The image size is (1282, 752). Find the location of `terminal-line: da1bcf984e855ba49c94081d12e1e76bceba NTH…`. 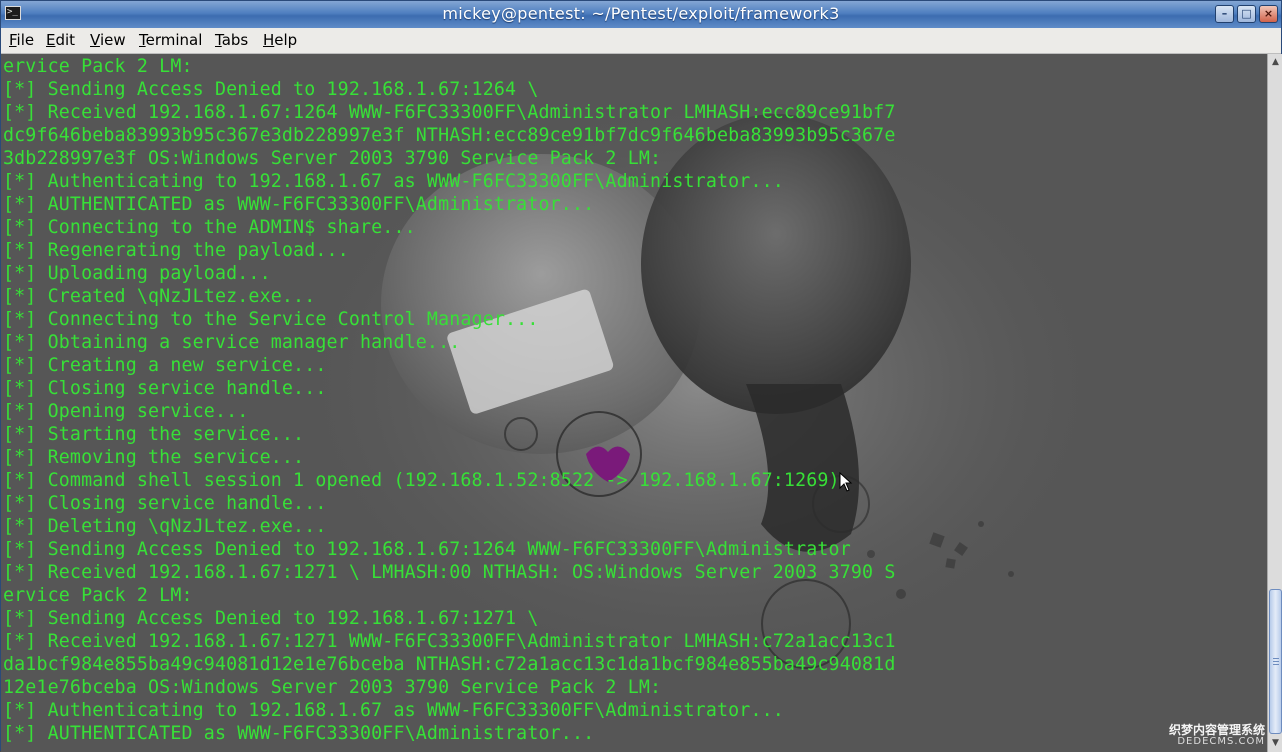

terminal-line: da1bcf984e855ba49c94081d12e1e76bceba NTH… is located at coordinates (449, 664).